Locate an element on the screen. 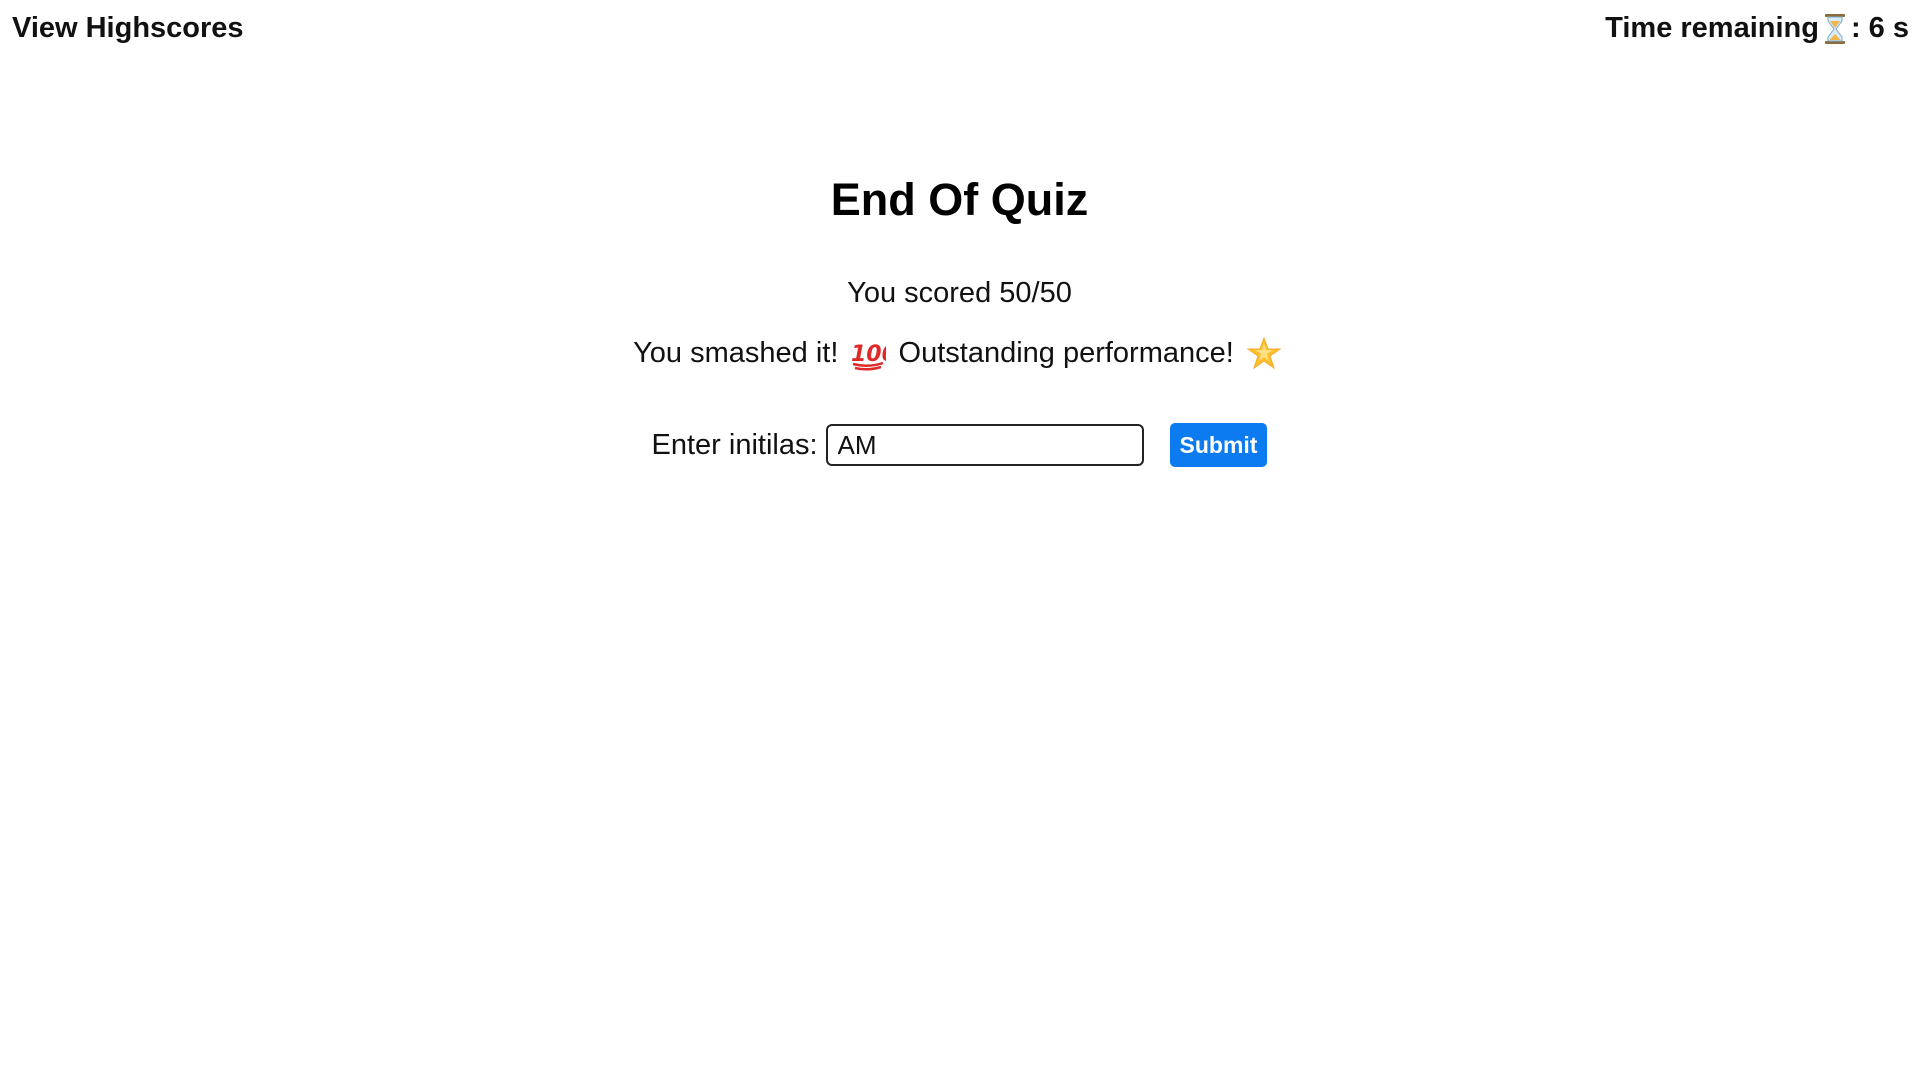  view-highscores-link: View Highscores is located at coordinates (128, 28).